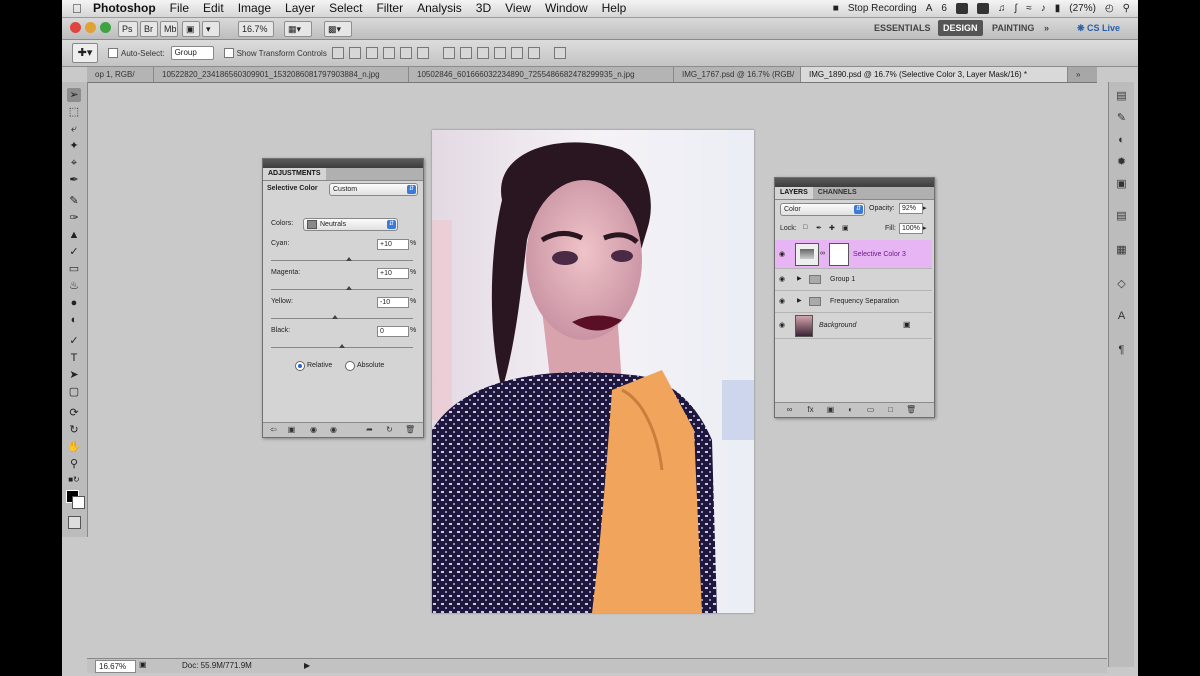 This screenshot has height=676, width=1200. What do you see at coordinates (74, 146) in the screenshot?
I see `quick-selection-tool-icon: ✦` at bounding box center [74, 146].